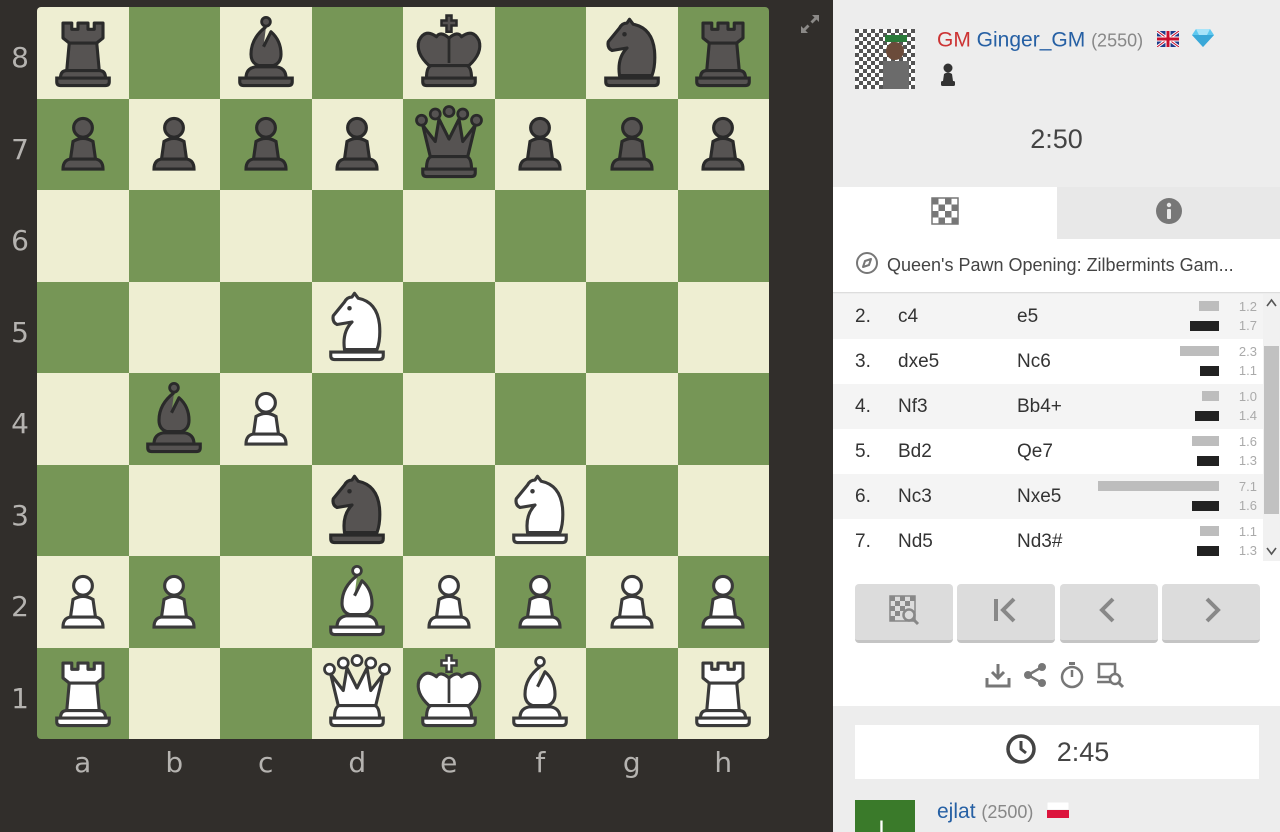 The image size is (1280, 832). What do you see at coordinates (266, 236) in the screenshot?
I see `square-c6` at bounding box center [266, 236].